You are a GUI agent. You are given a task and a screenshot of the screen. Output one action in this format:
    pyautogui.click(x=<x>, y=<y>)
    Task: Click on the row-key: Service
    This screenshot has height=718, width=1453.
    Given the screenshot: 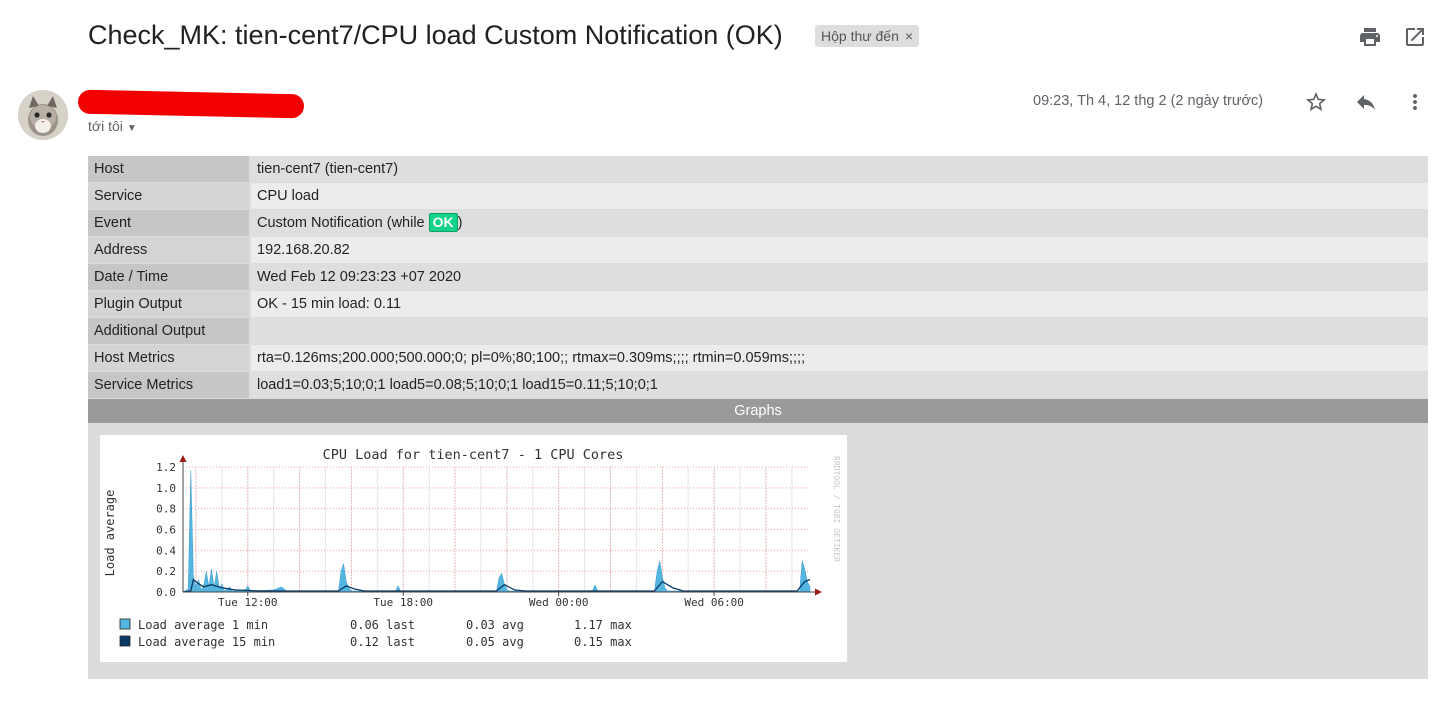 What is the action you would take?
    pyautogui.click(x=168, y=196)
    